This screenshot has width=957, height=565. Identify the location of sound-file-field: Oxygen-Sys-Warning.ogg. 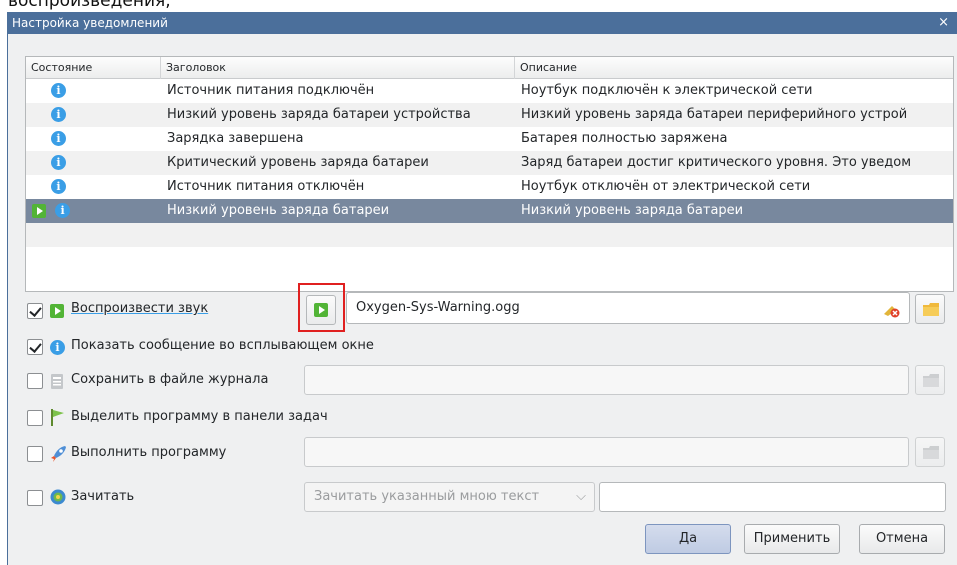
(628, 308).